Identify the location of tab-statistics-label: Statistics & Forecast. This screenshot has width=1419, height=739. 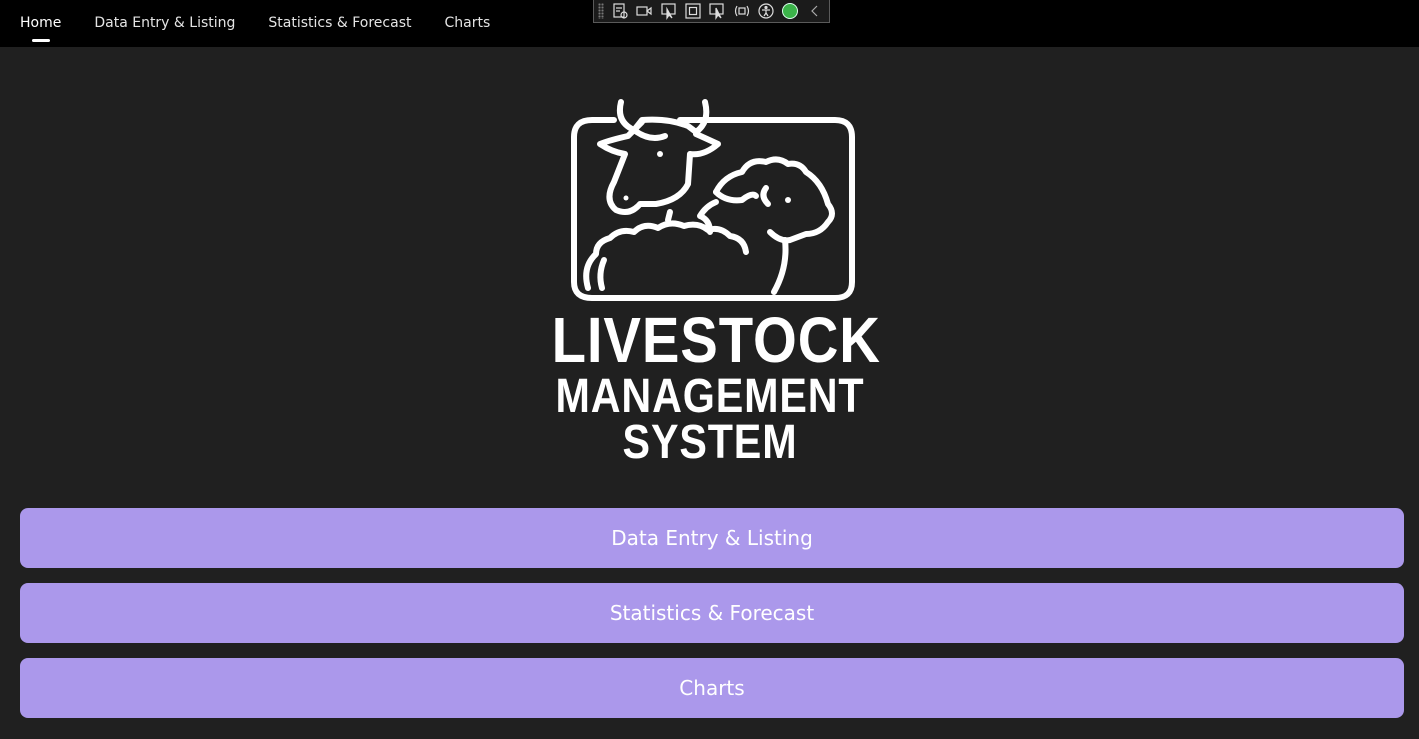
(340, 23).